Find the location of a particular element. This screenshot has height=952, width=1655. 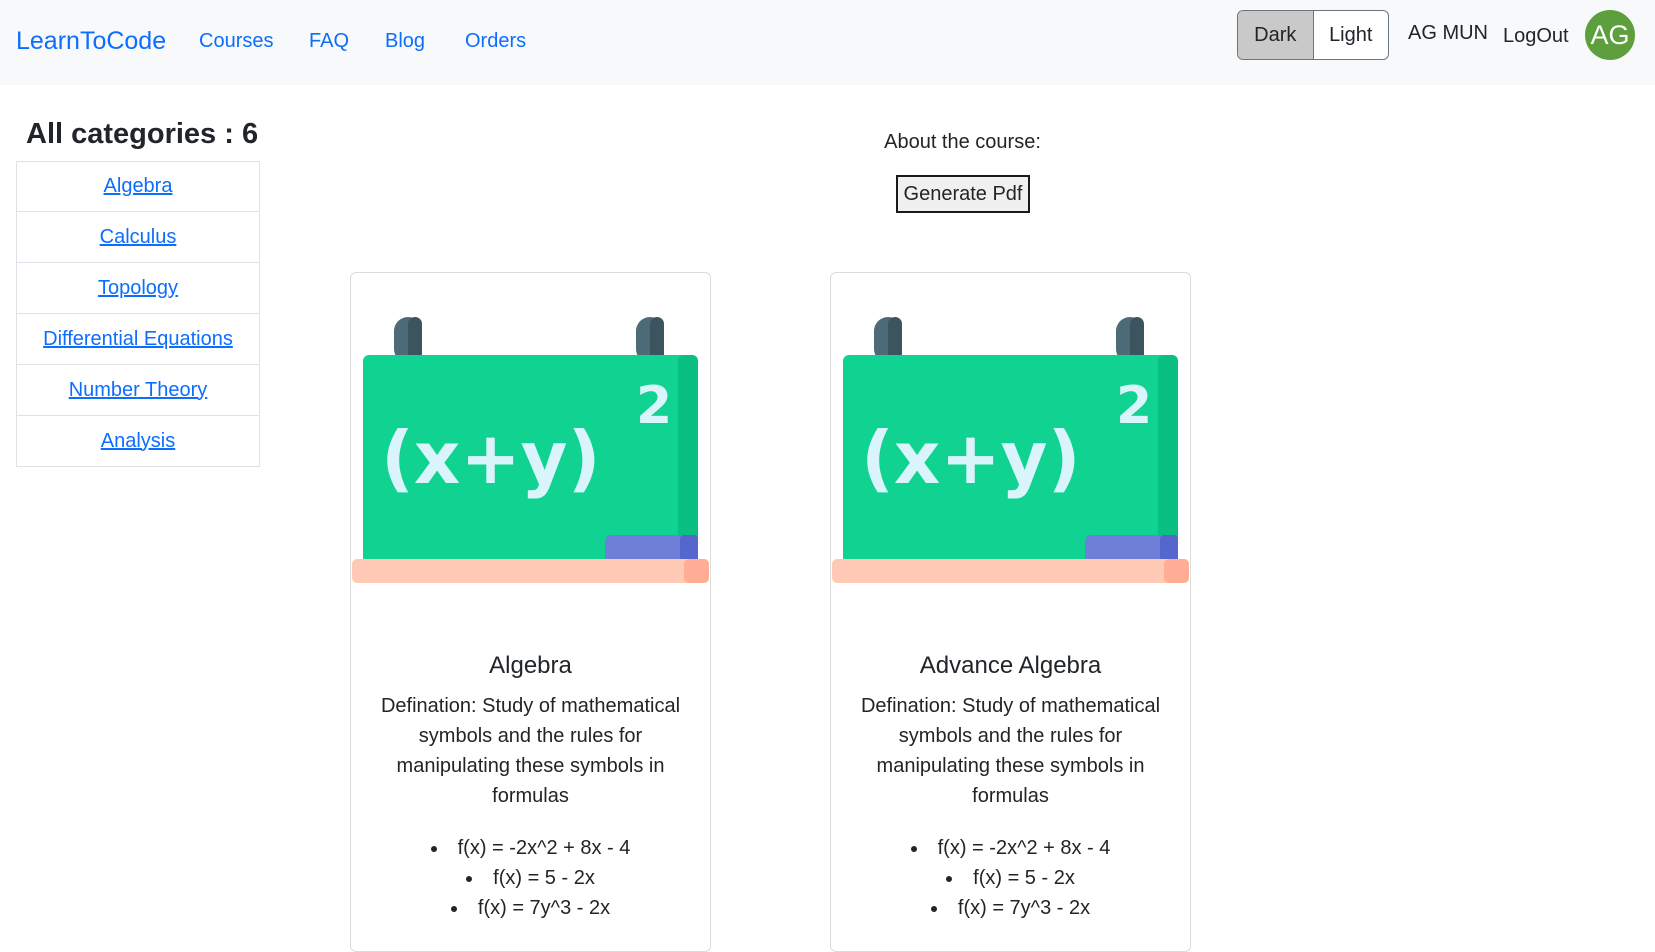

user-name: AG MUN is located at coordinates (1448, 33).